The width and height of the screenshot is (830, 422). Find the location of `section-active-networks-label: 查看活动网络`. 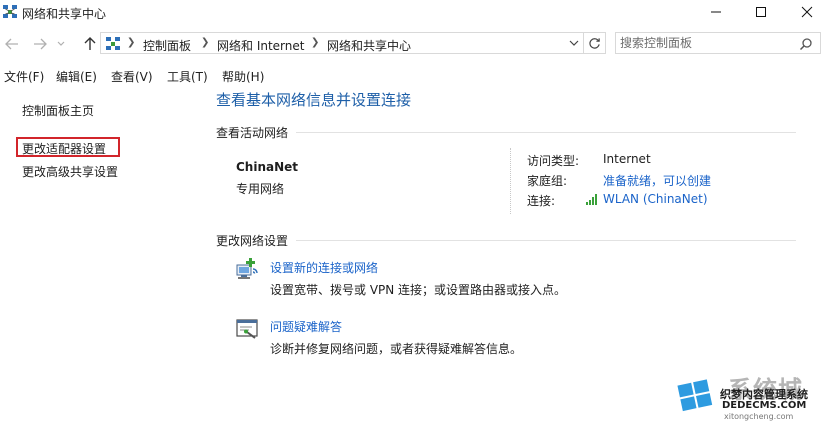

section-active-networks-label: 查看活动网络 is located at coordinates (252, 133).